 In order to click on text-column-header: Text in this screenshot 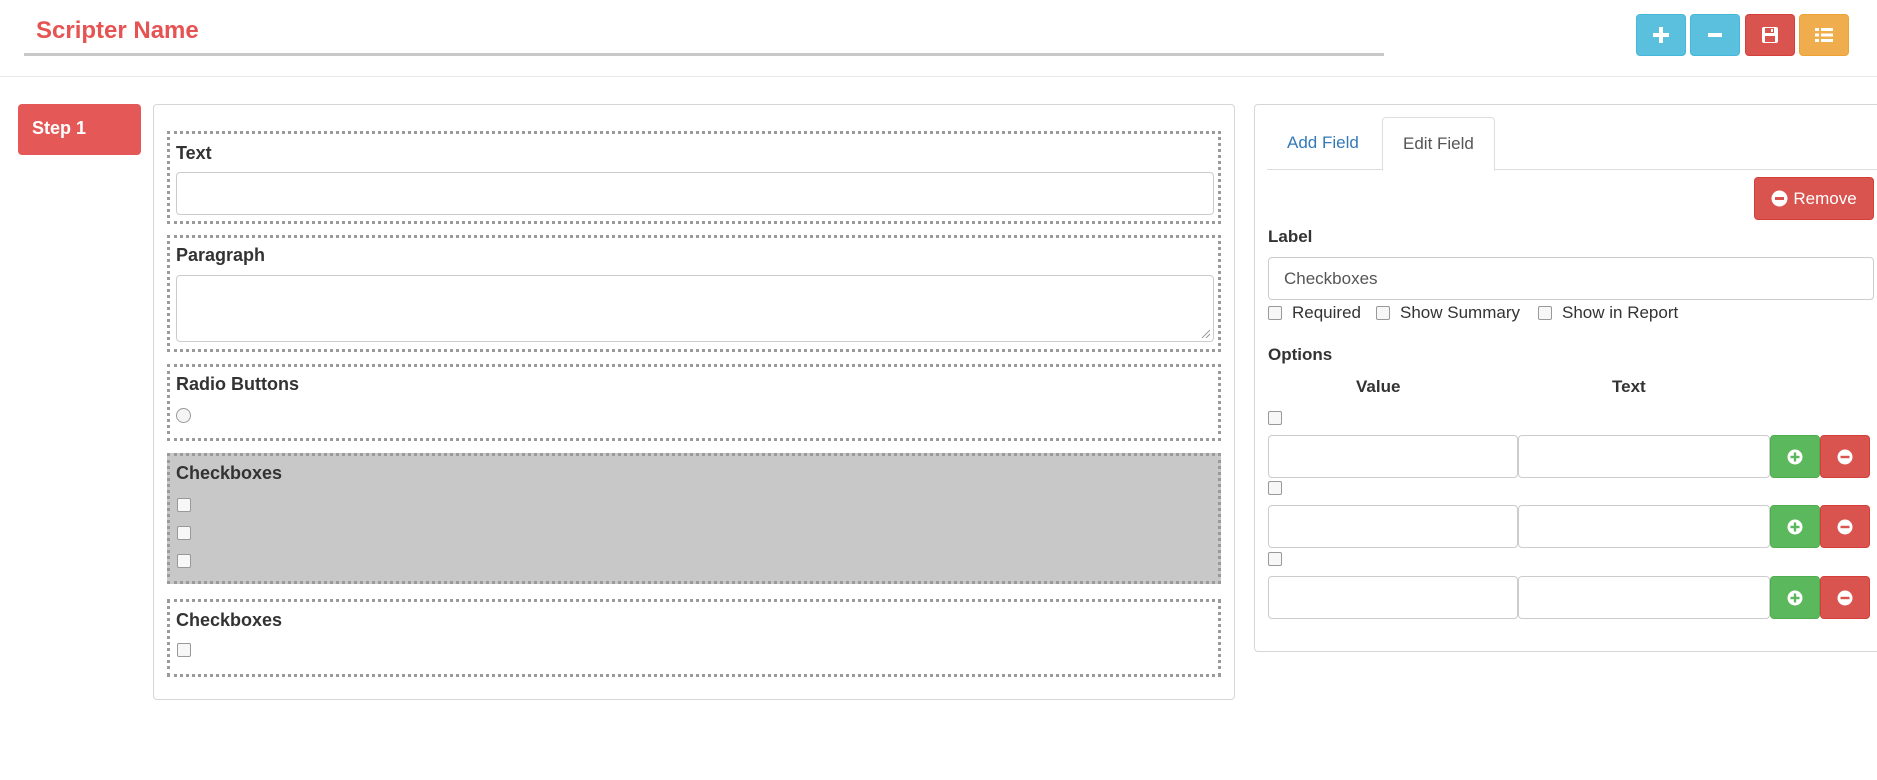, I will do `click(1629, 386)`.